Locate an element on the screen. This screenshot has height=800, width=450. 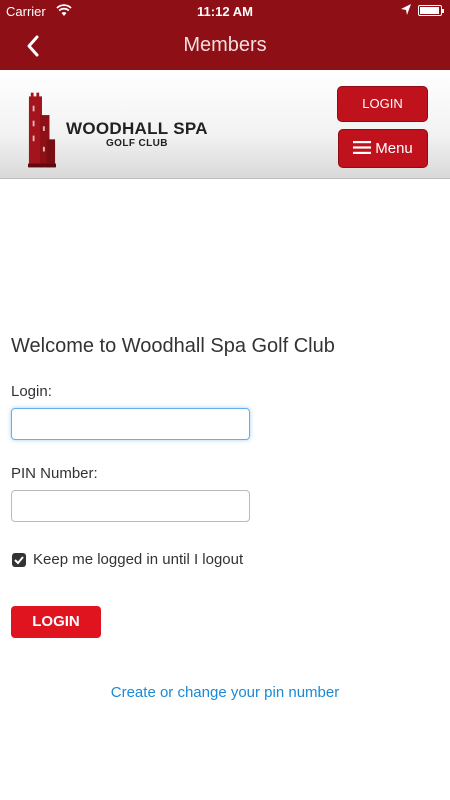
pin-input is located at coordinates (130, 506).